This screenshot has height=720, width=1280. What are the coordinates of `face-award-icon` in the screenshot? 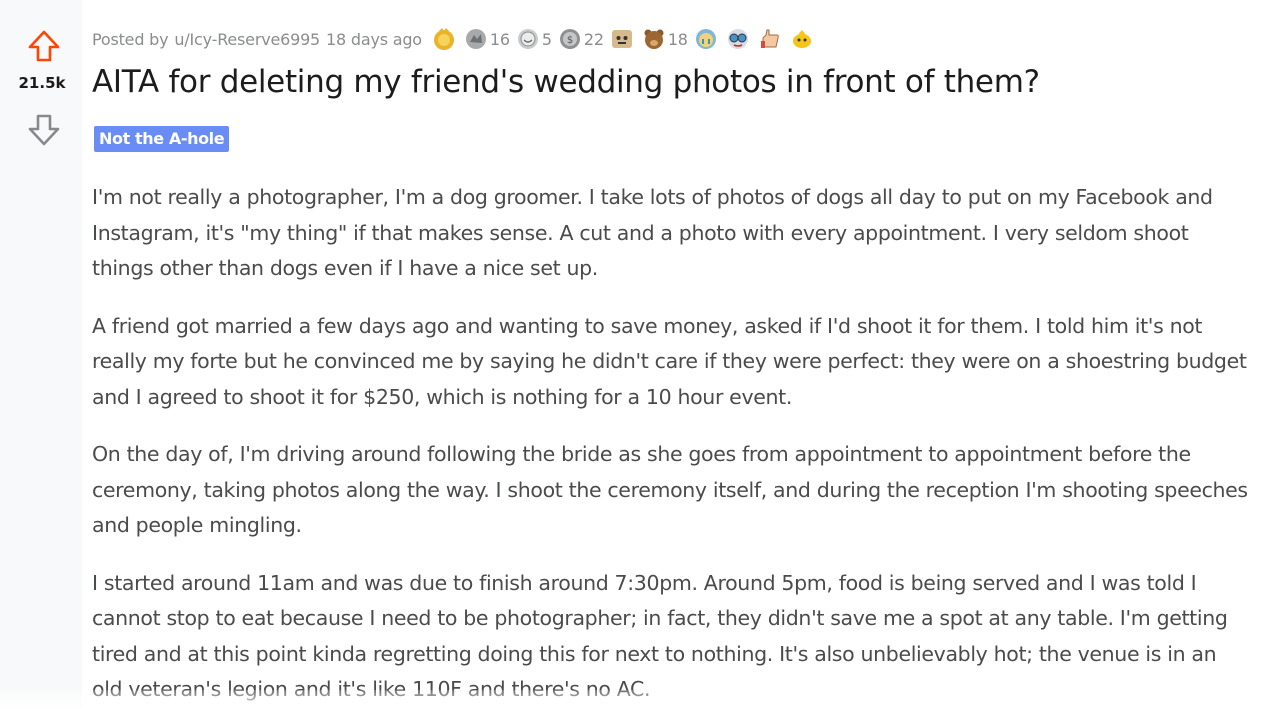 It's located at (622, 39).